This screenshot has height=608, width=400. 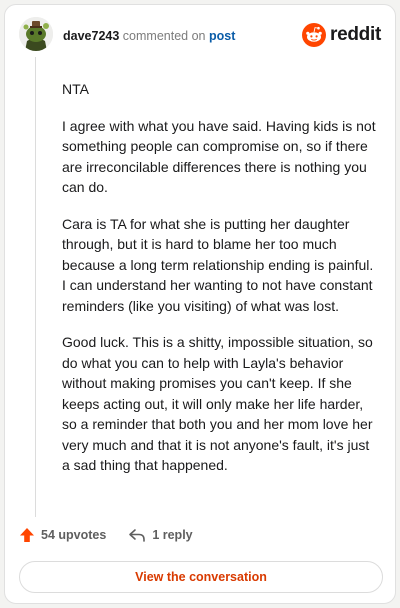 What do you see at coordinates (222, 36) in the screenshot?
I see `post-link: post` at bounding box center [222, 36].